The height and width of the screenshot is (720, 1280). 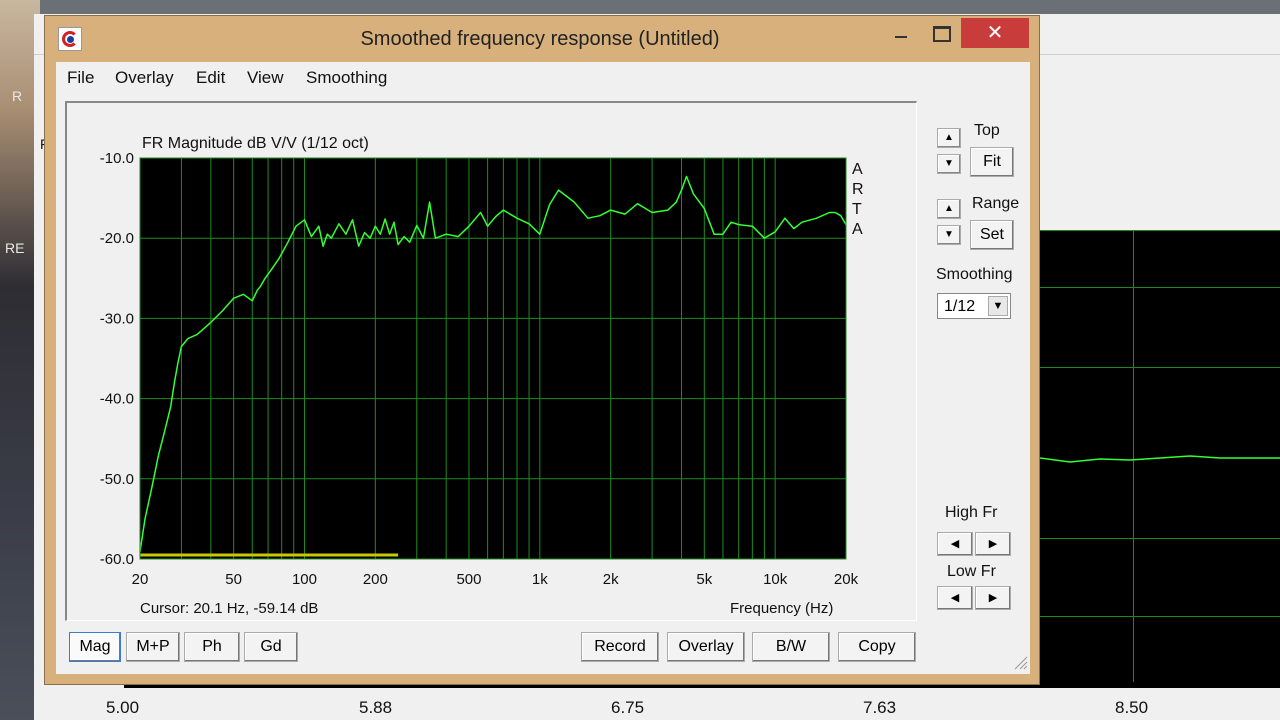 I want to click on ph-mode-button: Ph, so click(x=212, y=647).